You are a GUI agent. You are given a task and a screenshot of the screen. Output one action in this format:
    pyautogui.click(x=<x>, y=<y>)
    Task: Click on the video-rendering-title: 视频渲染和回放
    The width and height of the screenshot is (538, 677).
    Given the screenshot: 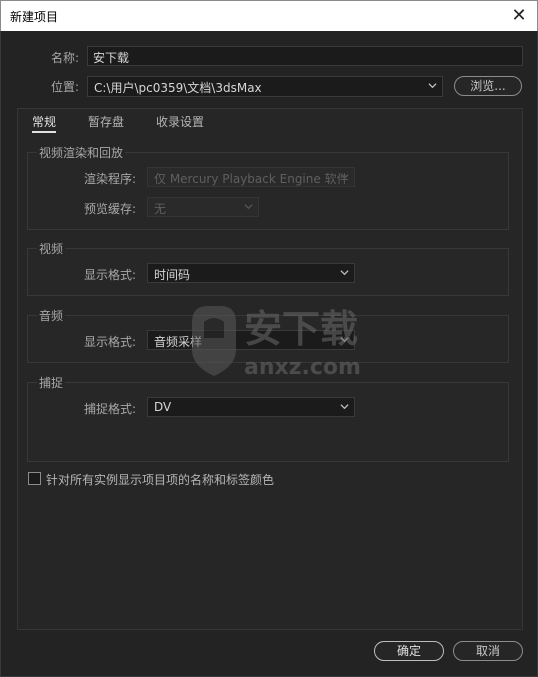 What is the action you would take?
    pyautogui.click(x=81, y=152)
    